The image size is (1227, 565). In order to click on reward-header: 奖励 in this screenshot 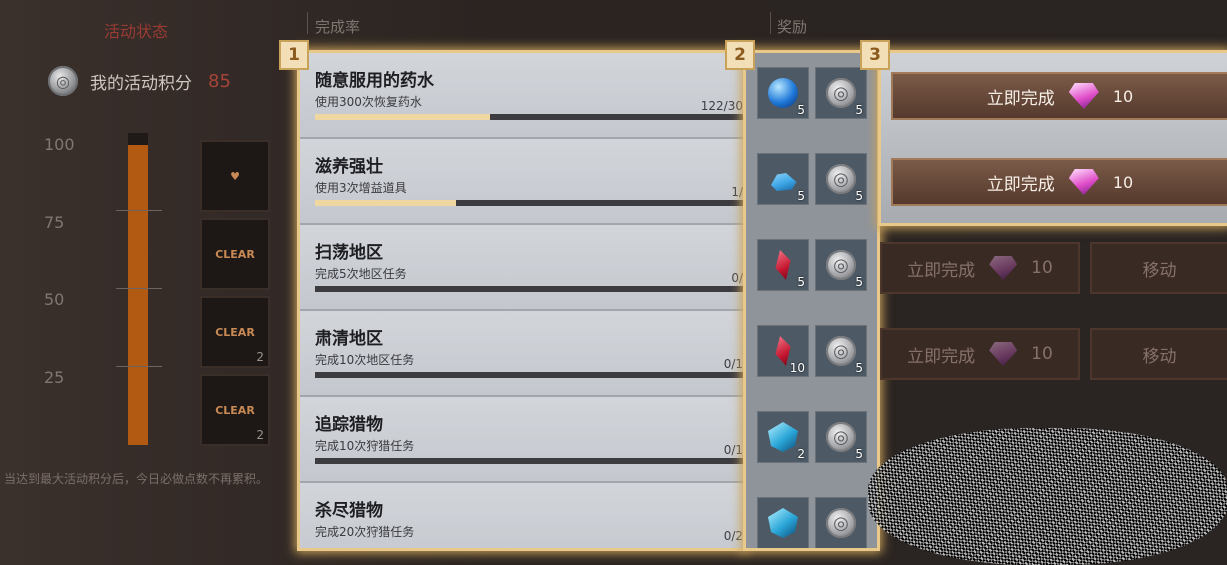, I will do `click(792, 27)`.